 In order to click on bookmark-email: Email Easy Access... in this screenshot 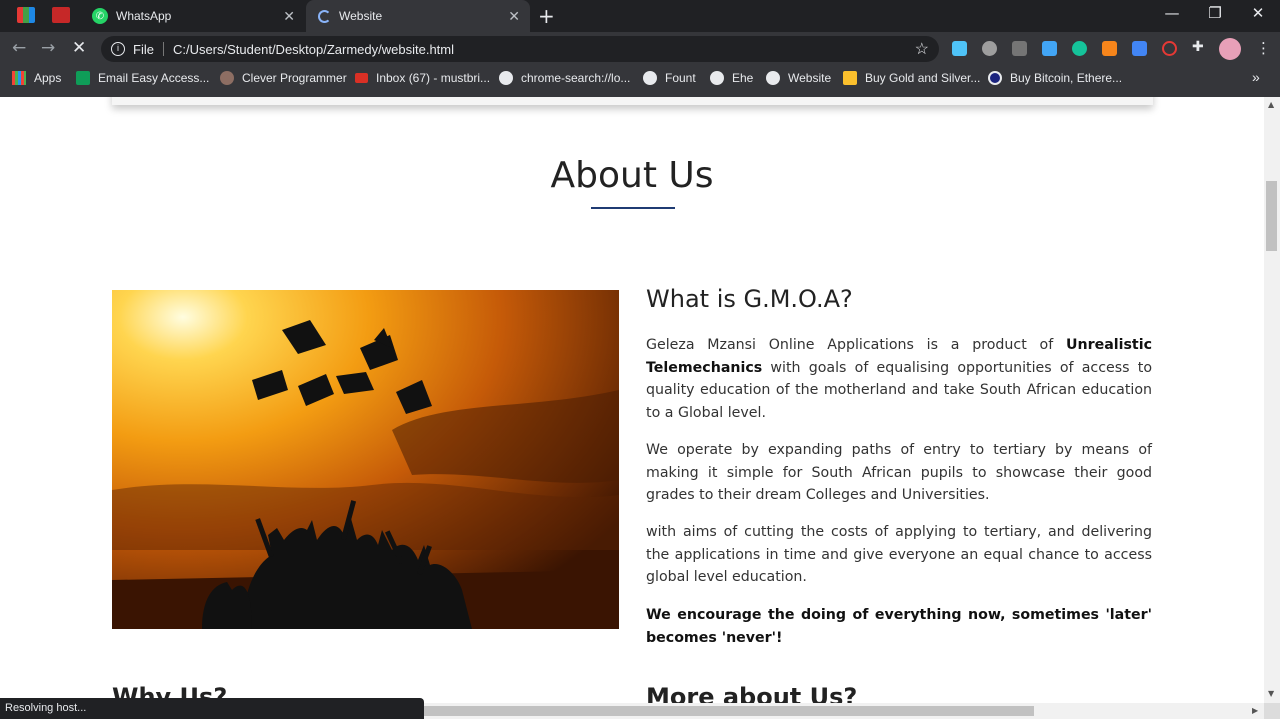, I will do `click(142, 78)`.